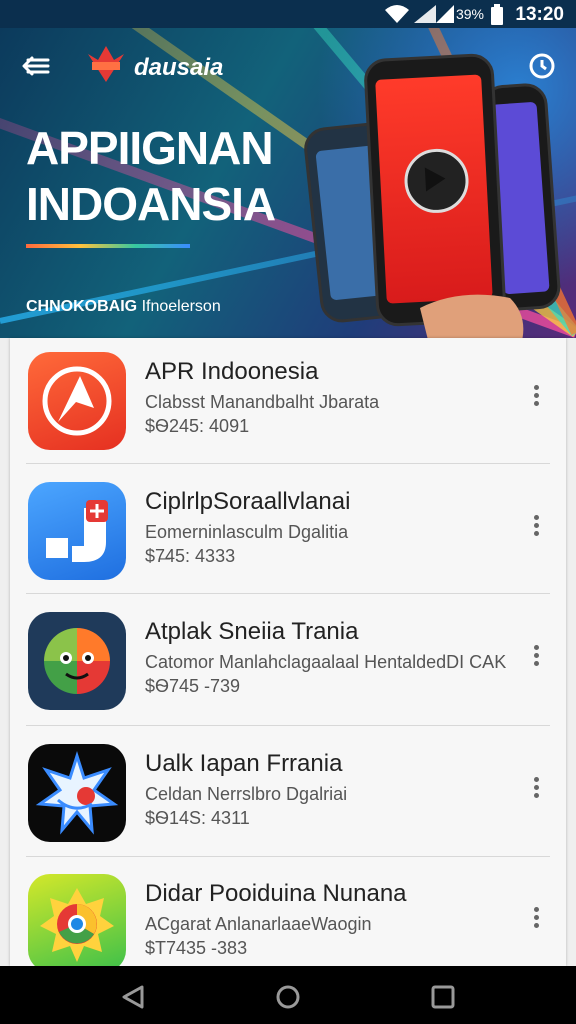 The height and width of the screenshot is (1024, 576). Describe the element at coordinates (190, 556) in the screenshot. I see `app-price: $7̶45: 4333` at that location.